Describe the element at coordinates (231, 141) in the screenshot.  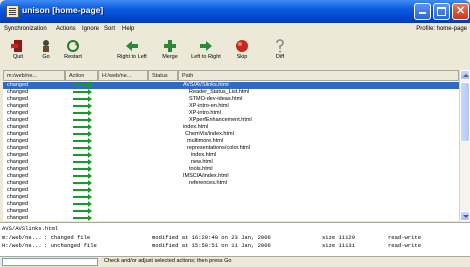
I see `table-row: changed multimore.html` at that location.